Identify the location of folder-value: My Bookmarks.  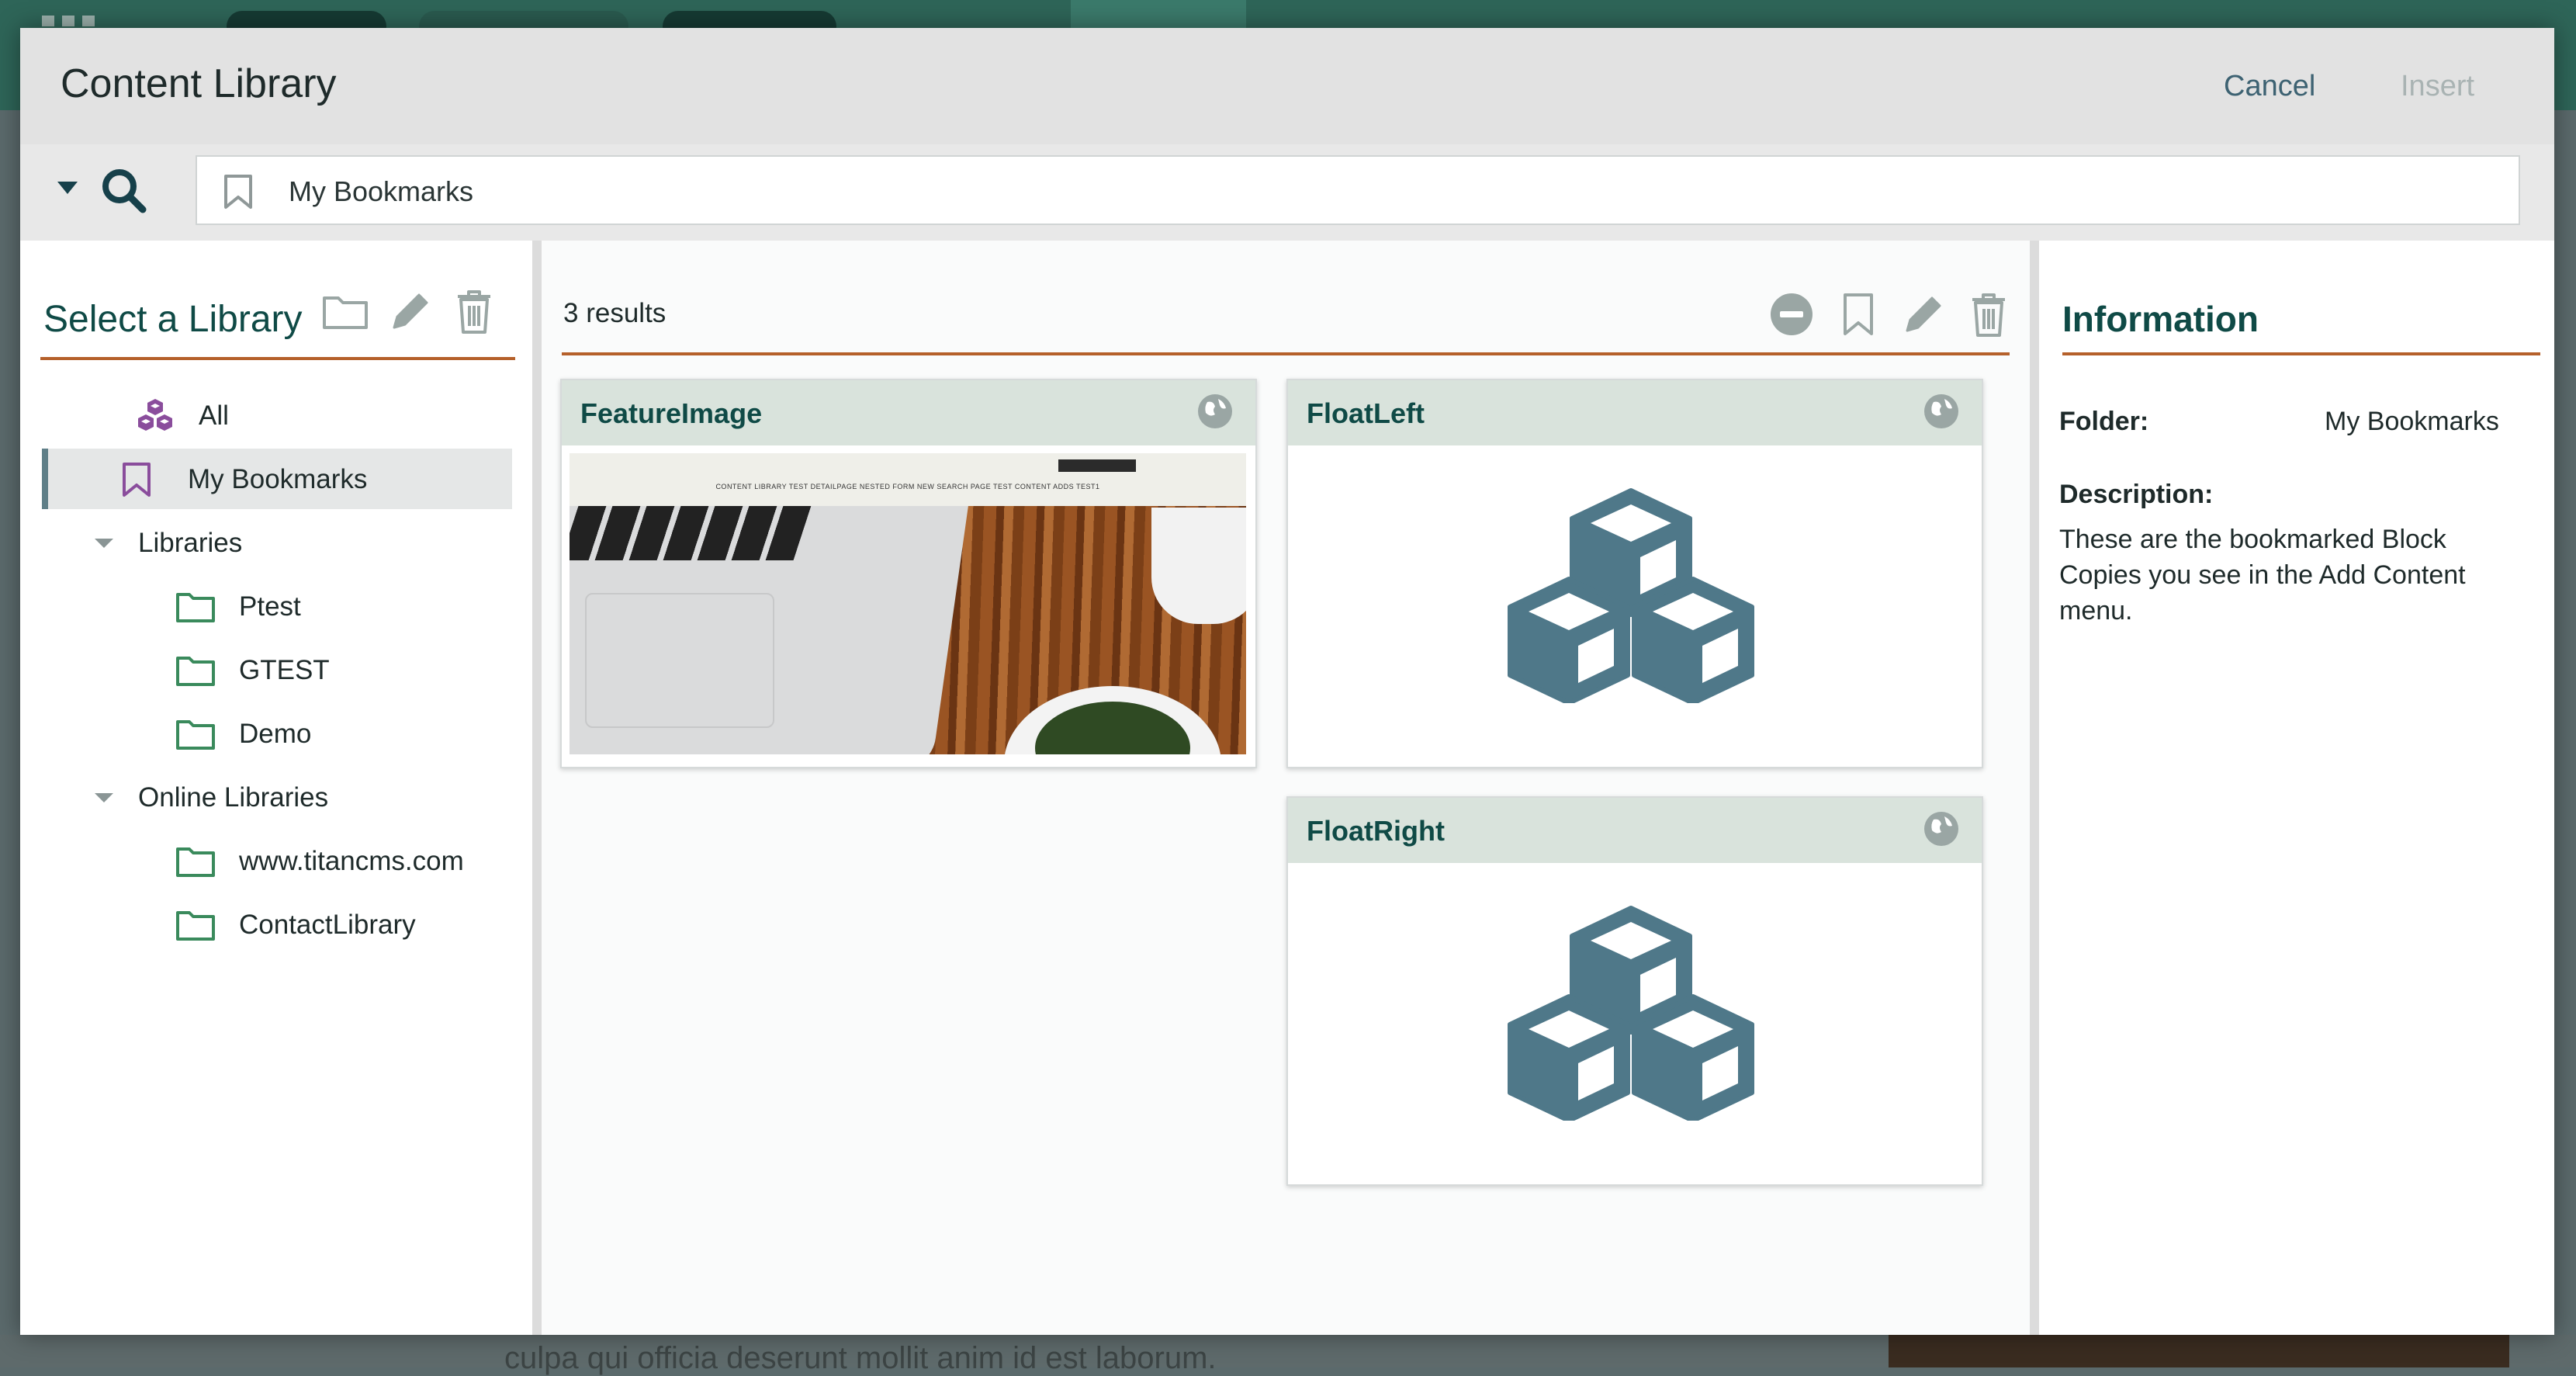
(2412, 421).